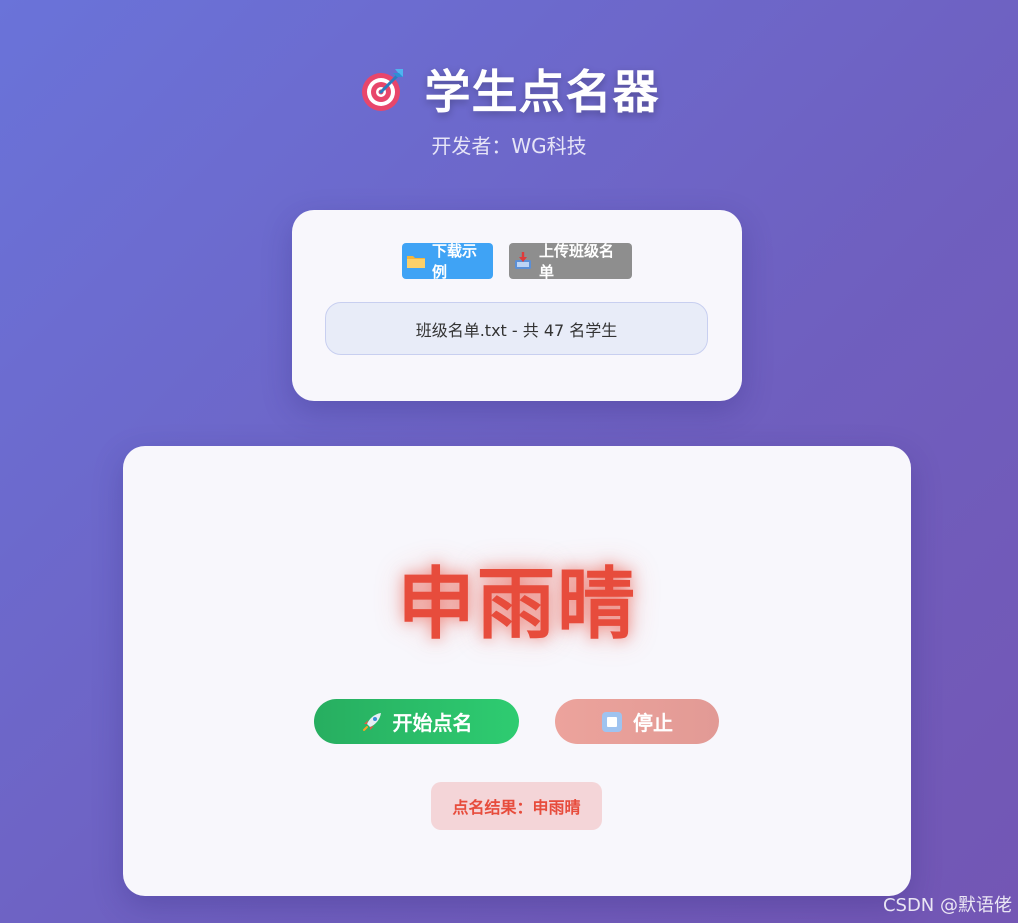 This screenshot has height=923, width=1018. I want to click on roll-call-actions: 开始点名 停止, so click(517, 721).